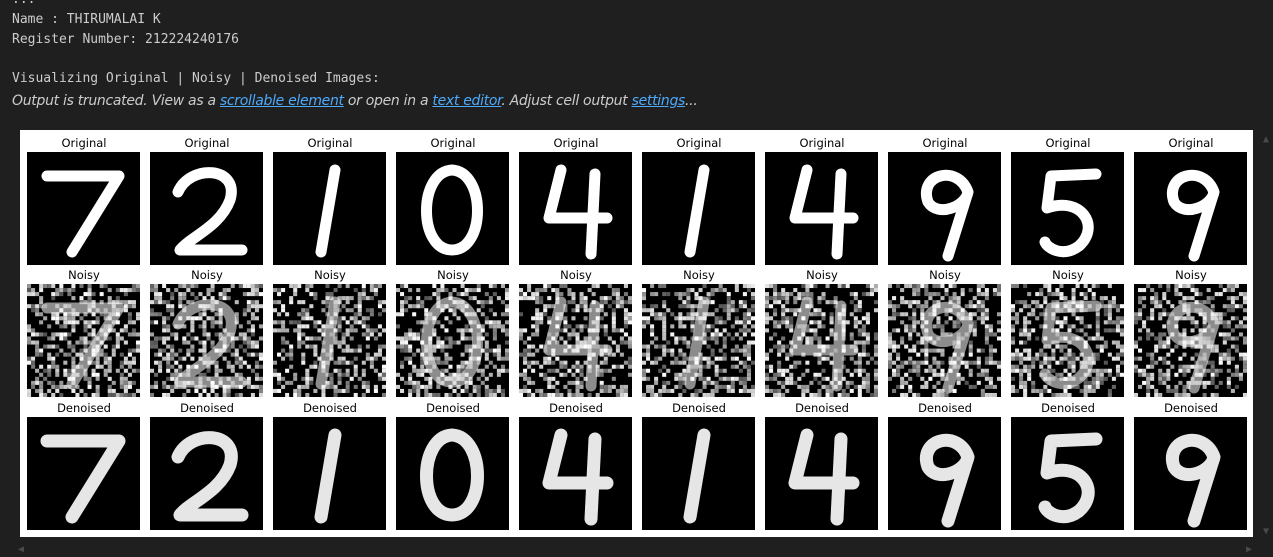  I want to click on name-line: Name : THIRUMALAI K, so click(86, 19).